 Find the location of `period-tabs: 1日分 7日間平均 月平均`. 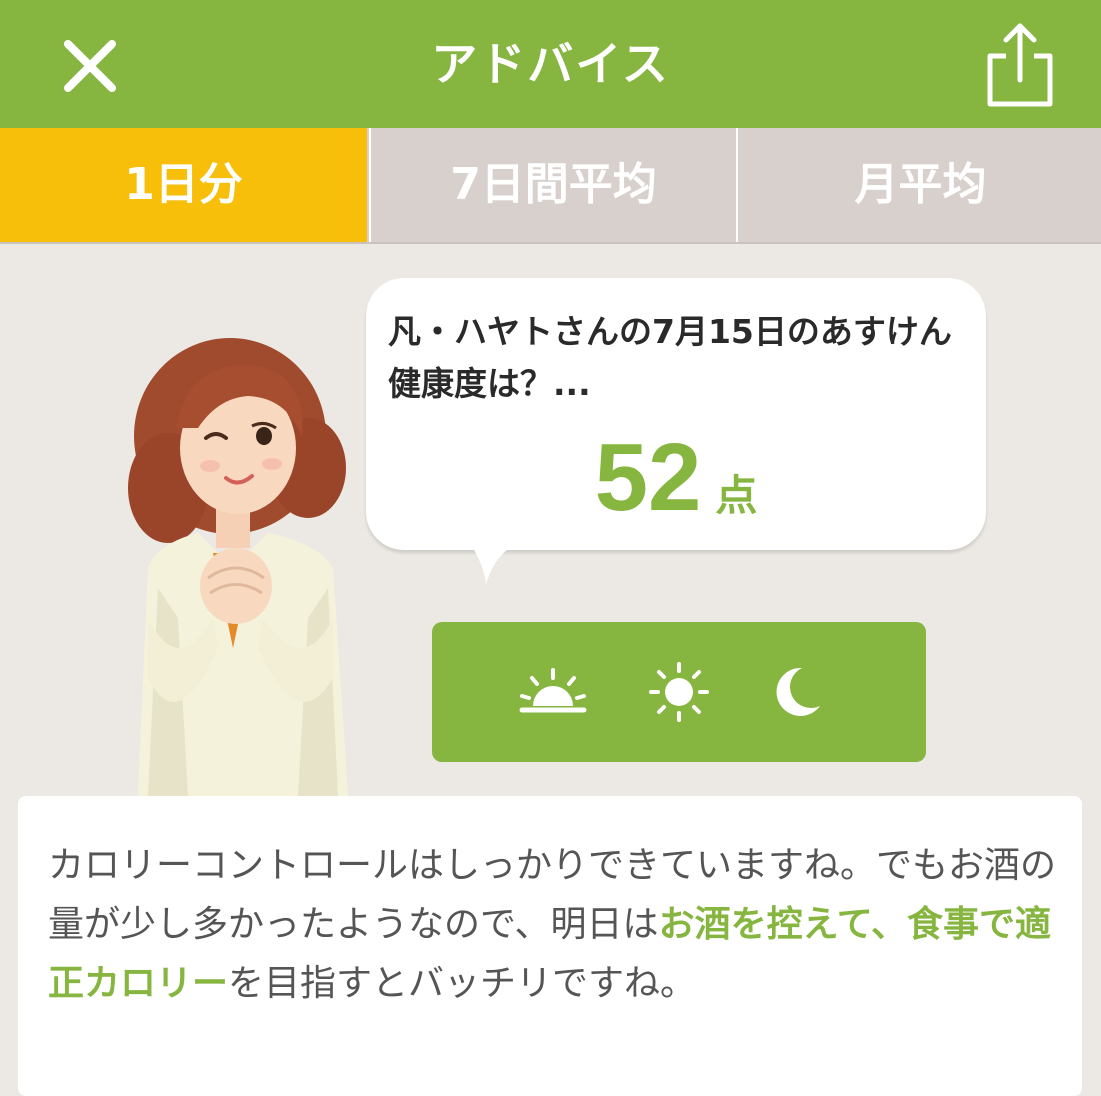

period-tabs: 1日分 7日間平均 月平均 is located at coordinates (550, 186).